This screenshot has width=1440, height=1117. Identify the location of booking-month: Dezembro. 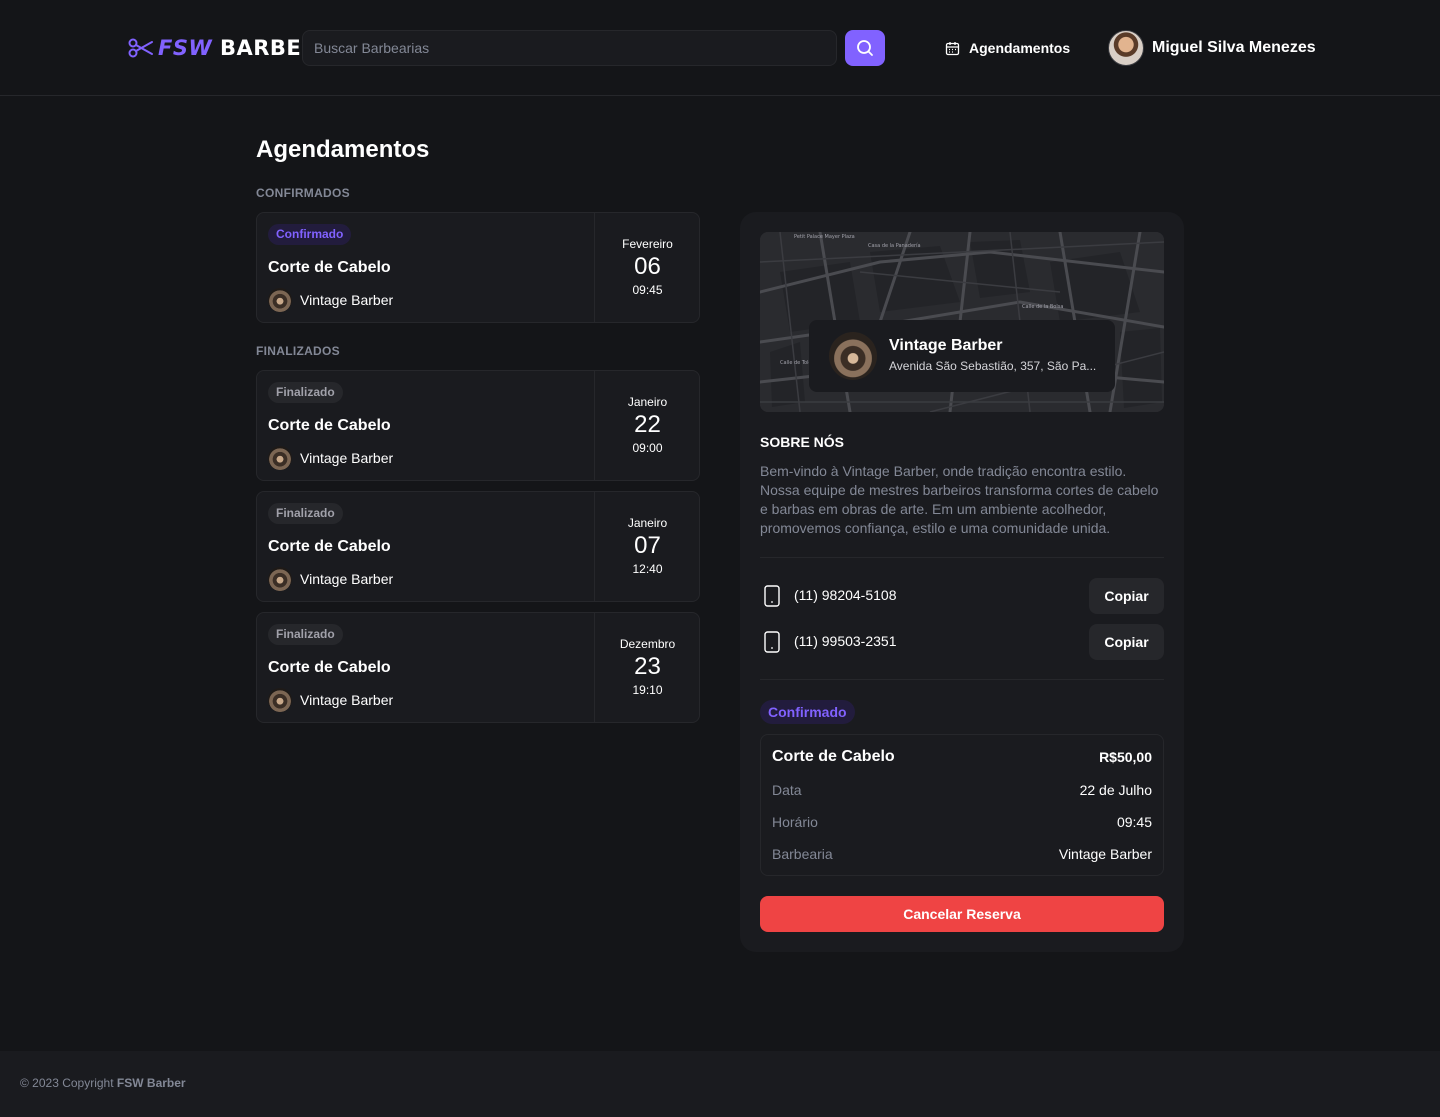
(647, 644).